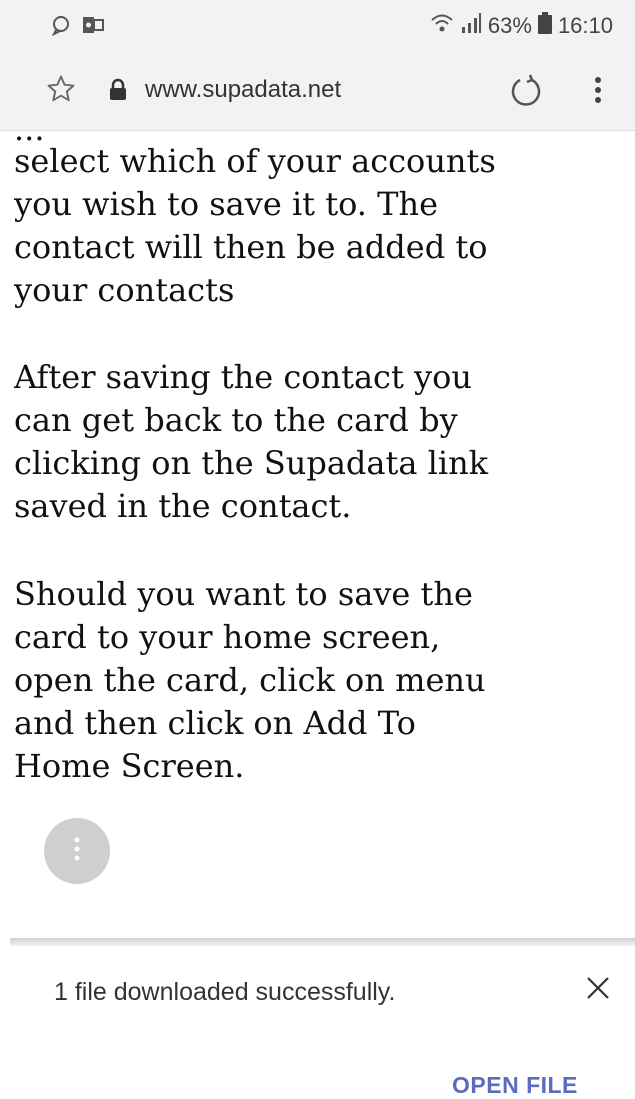 This screenshot has width=635, height=1099. Describe the element at coordinates (598, 990) in the screenshot. I see `close-icon` at that location.